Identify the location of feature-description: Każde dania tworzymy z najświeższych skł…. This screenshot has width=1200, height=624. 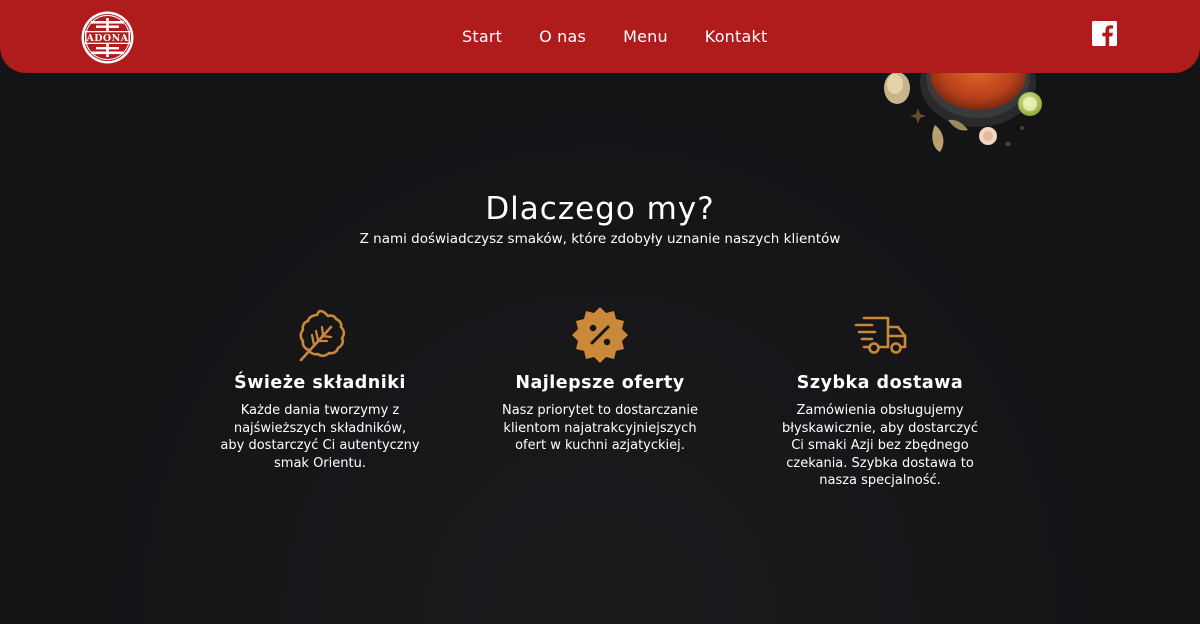
(320, 437).